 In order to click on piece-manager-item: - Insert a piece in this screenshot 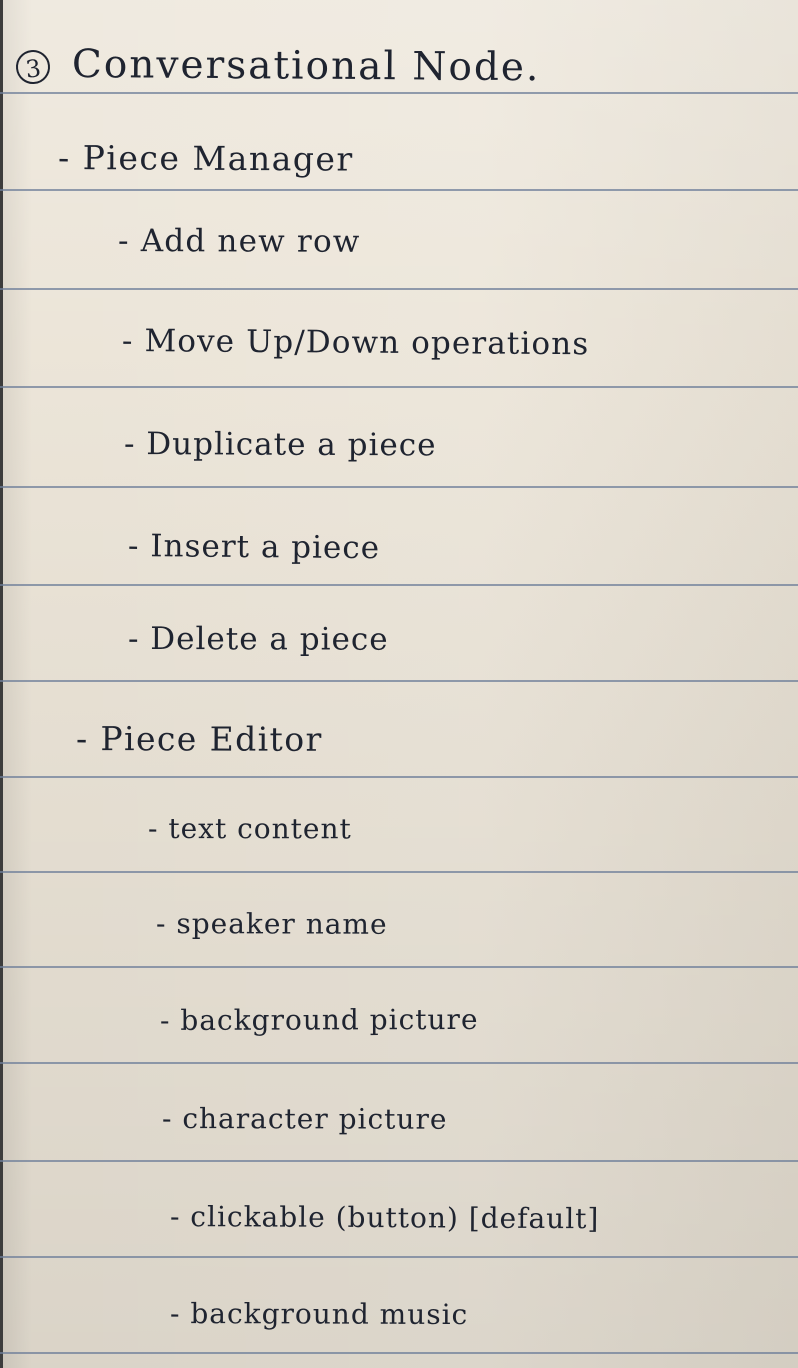, I will do `click(254, 547)`.